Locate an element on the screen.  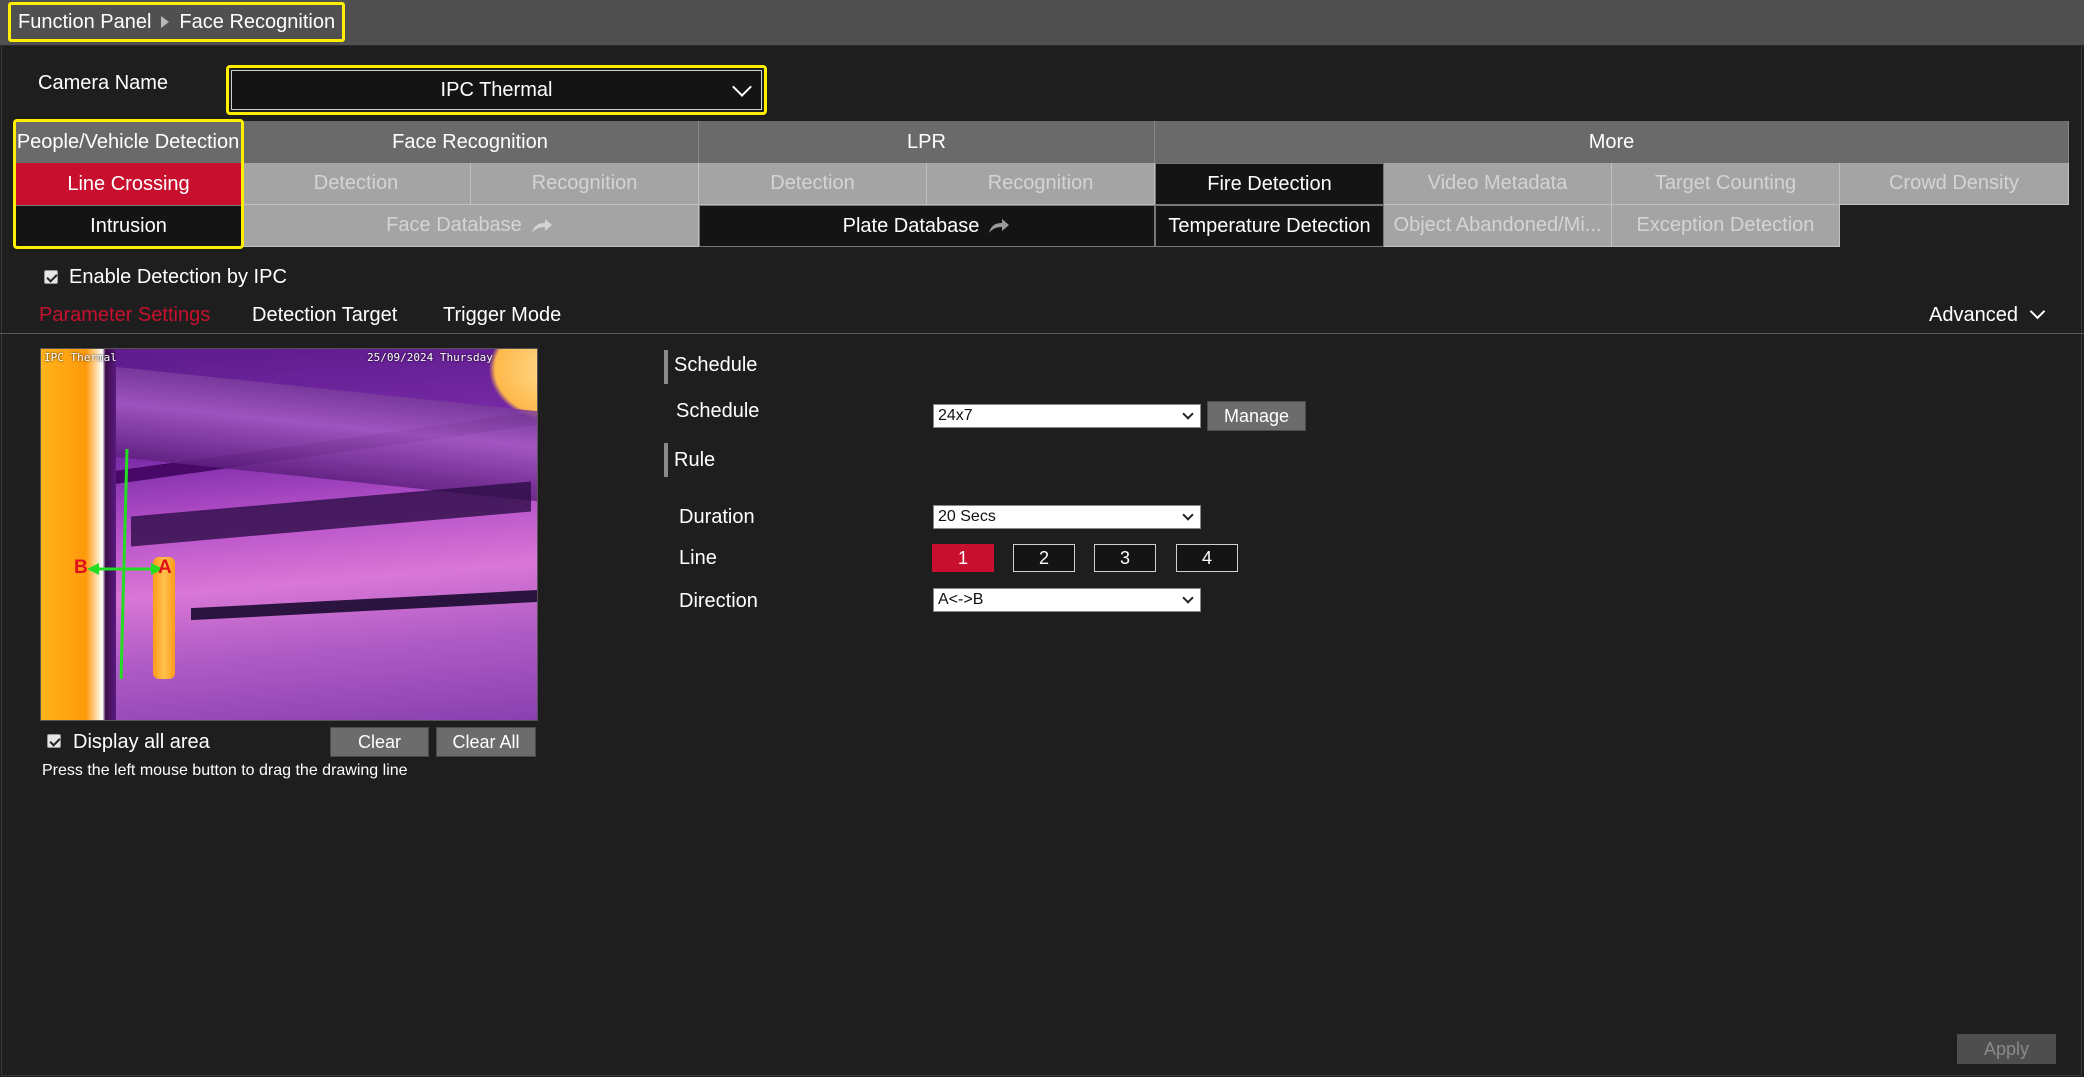
manage-button: Manage is located at coordinates (1256, 416).